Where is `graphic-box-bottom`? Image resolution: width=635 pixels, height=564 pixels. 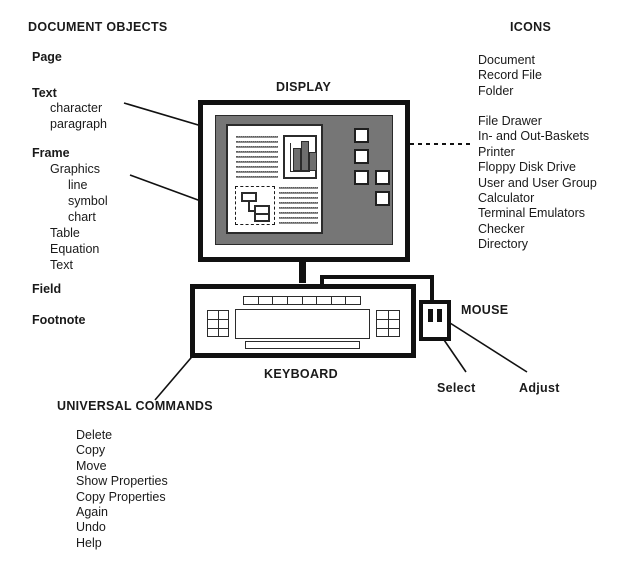
graphic-box-bottom is located at coordinates (262, 217).